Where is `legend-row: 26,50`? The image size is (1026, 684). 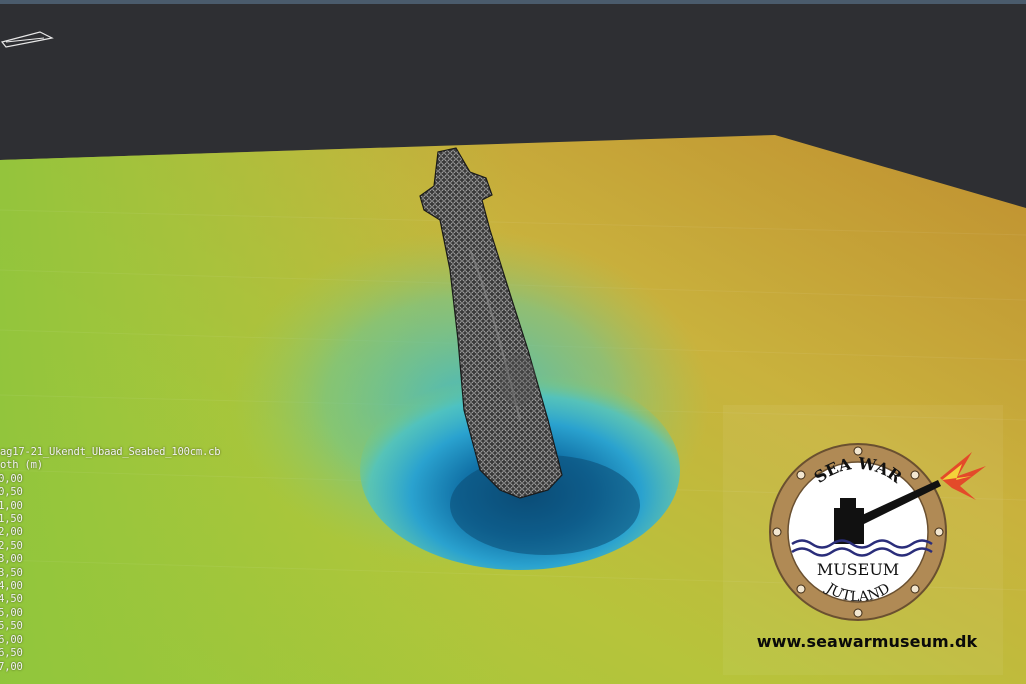
legend-row: 26,50 is located at coordinates (11, 653).